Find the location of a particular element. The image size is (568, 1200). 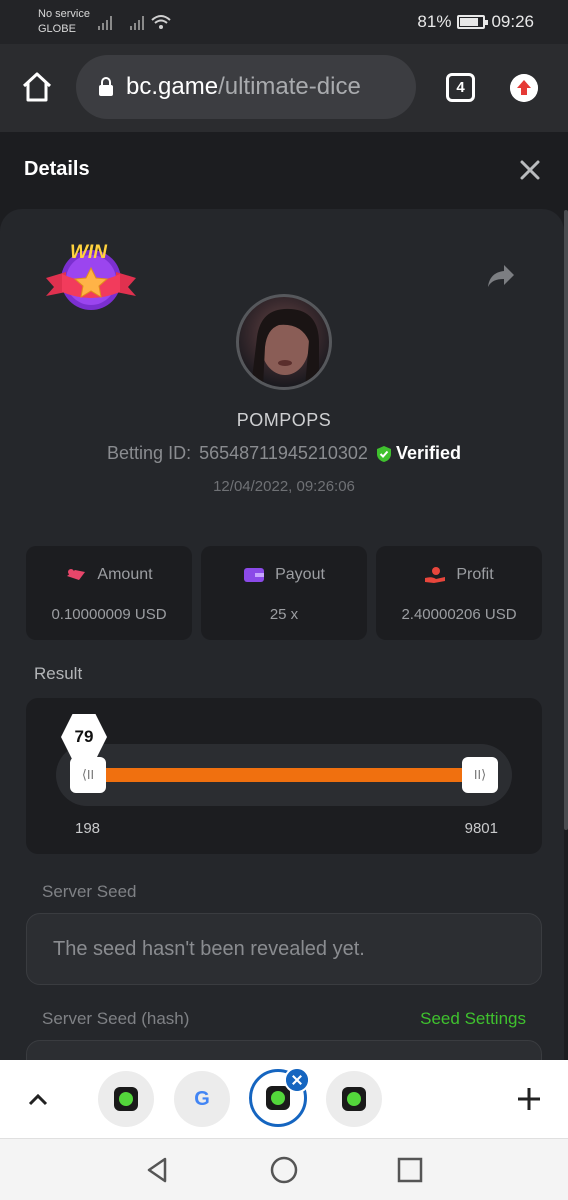

stat-amount-label: Amount is located at coordinates (125, 574).